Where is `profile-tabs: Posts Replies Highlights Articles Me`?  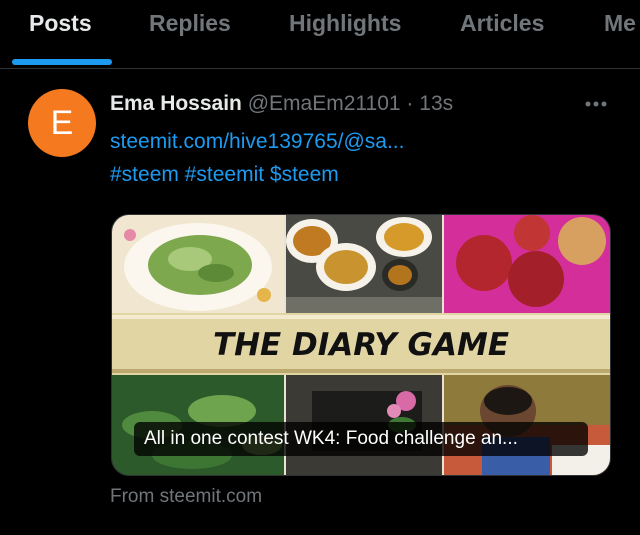 profile-tabs: Posts Replies Highlights Articles Me is located at coordinates (320, 34).